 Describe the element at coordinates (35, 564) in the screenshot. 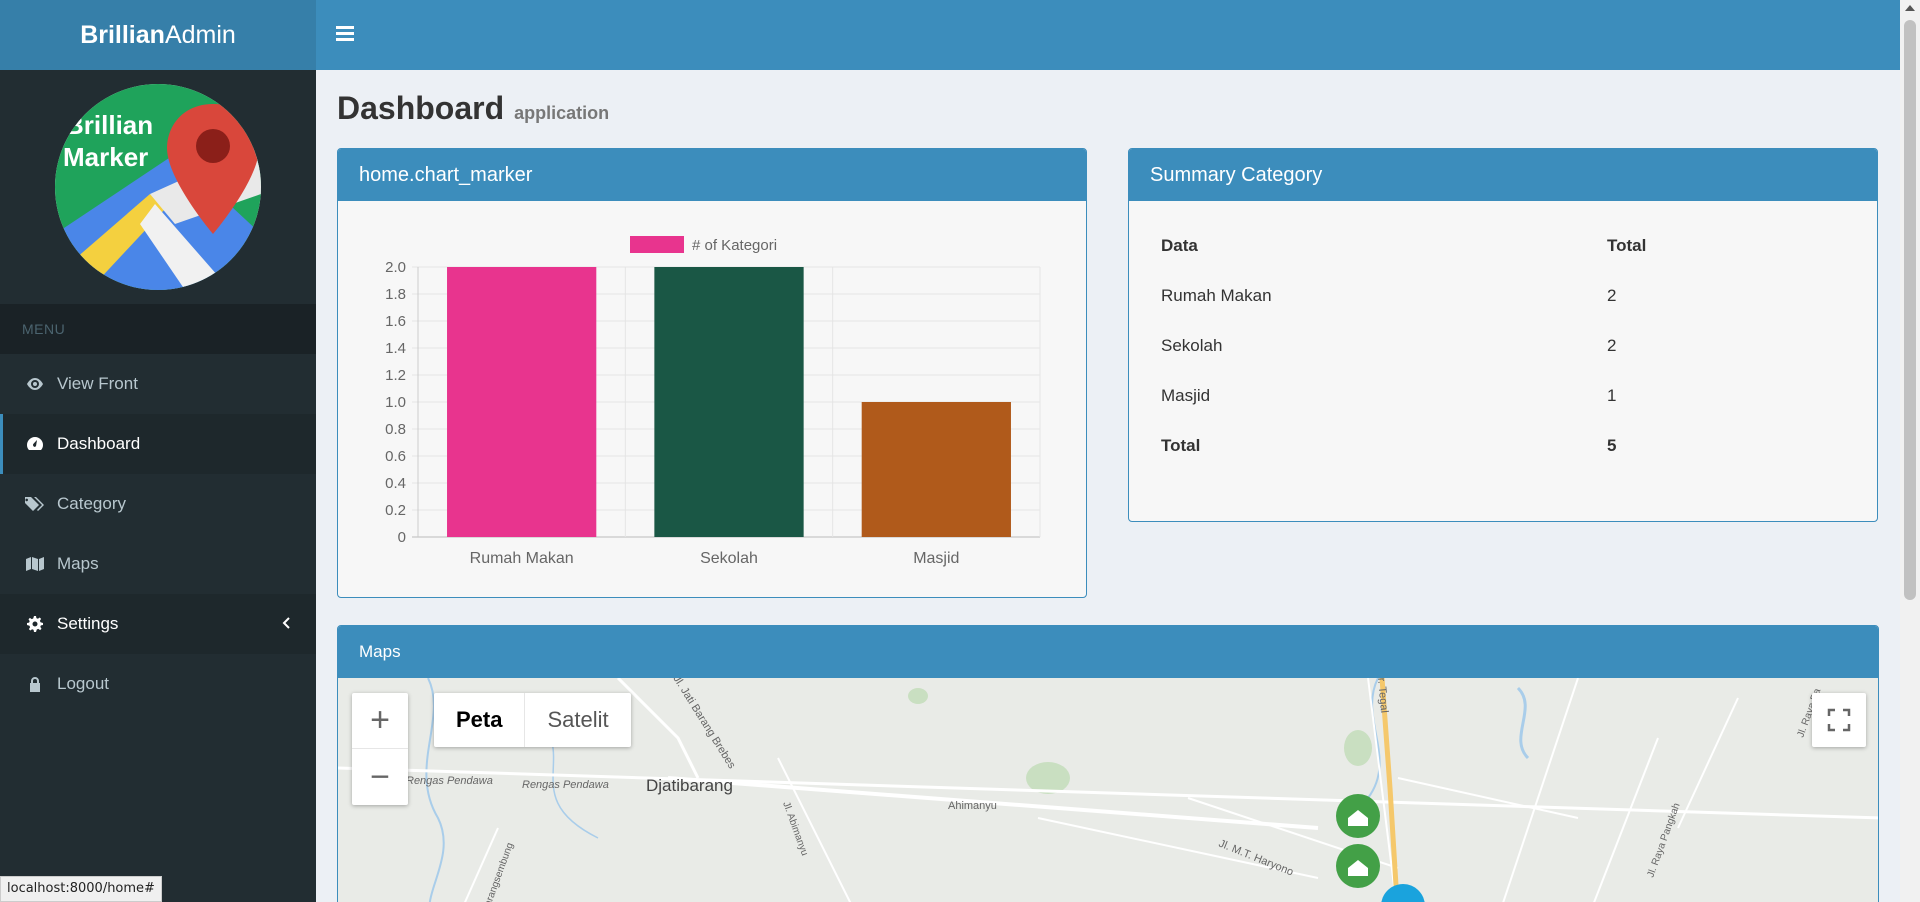

I see `map-icon` at that location.